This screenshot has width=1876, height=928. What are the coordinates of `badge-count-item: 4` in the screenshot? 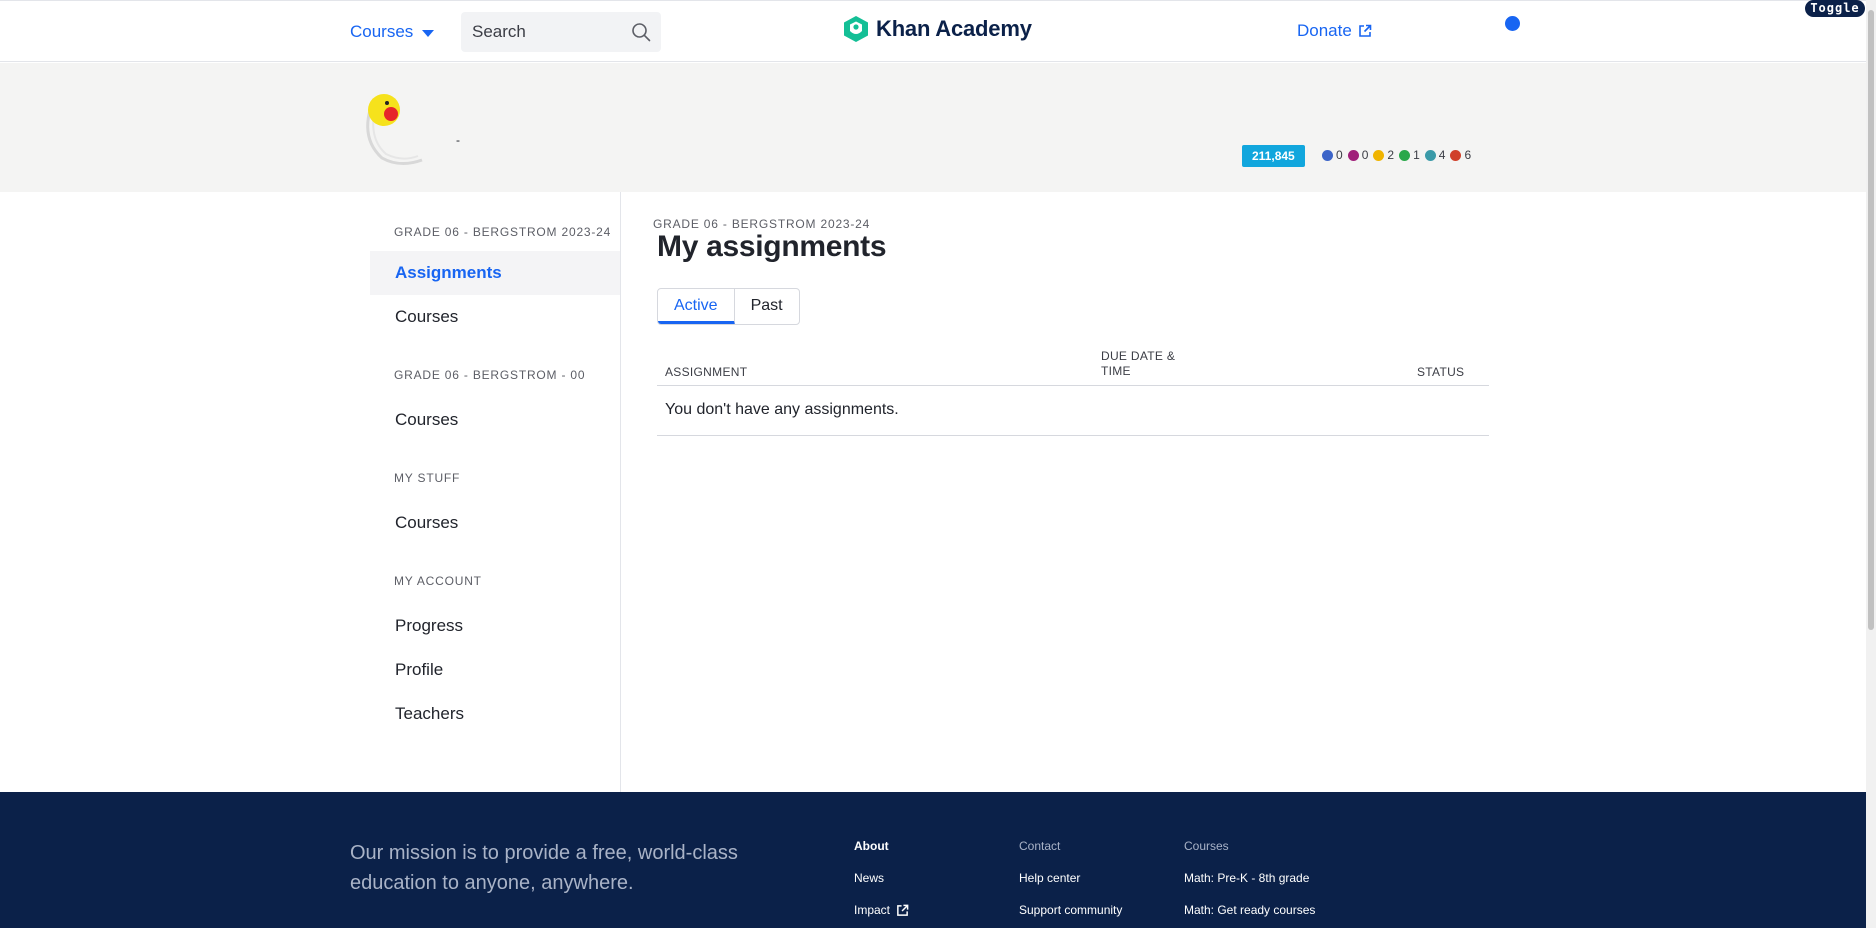 It's located at (1435, 155).